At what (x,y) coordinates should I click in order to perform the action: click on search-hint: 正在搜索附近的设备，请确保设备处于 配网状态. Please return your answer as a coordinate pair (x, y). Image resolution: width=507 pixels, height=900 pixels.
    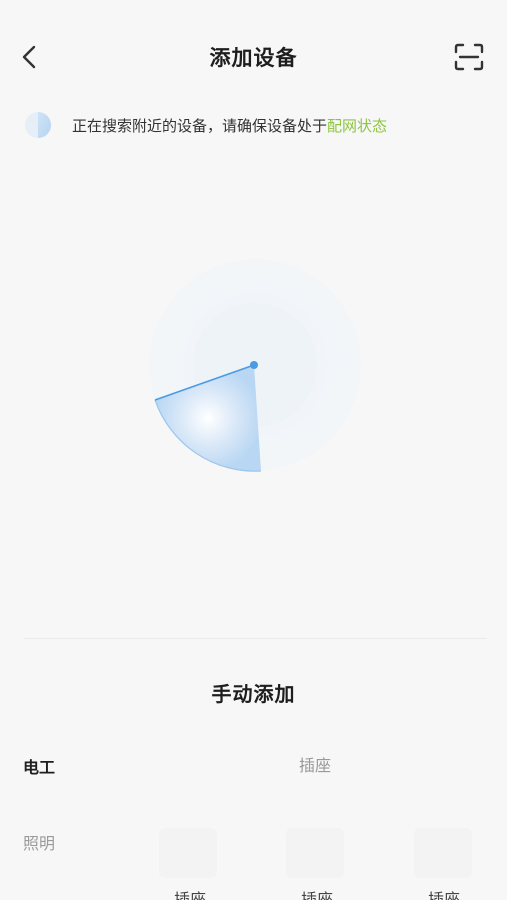
    Looking at the image, I should click on (259, 125).